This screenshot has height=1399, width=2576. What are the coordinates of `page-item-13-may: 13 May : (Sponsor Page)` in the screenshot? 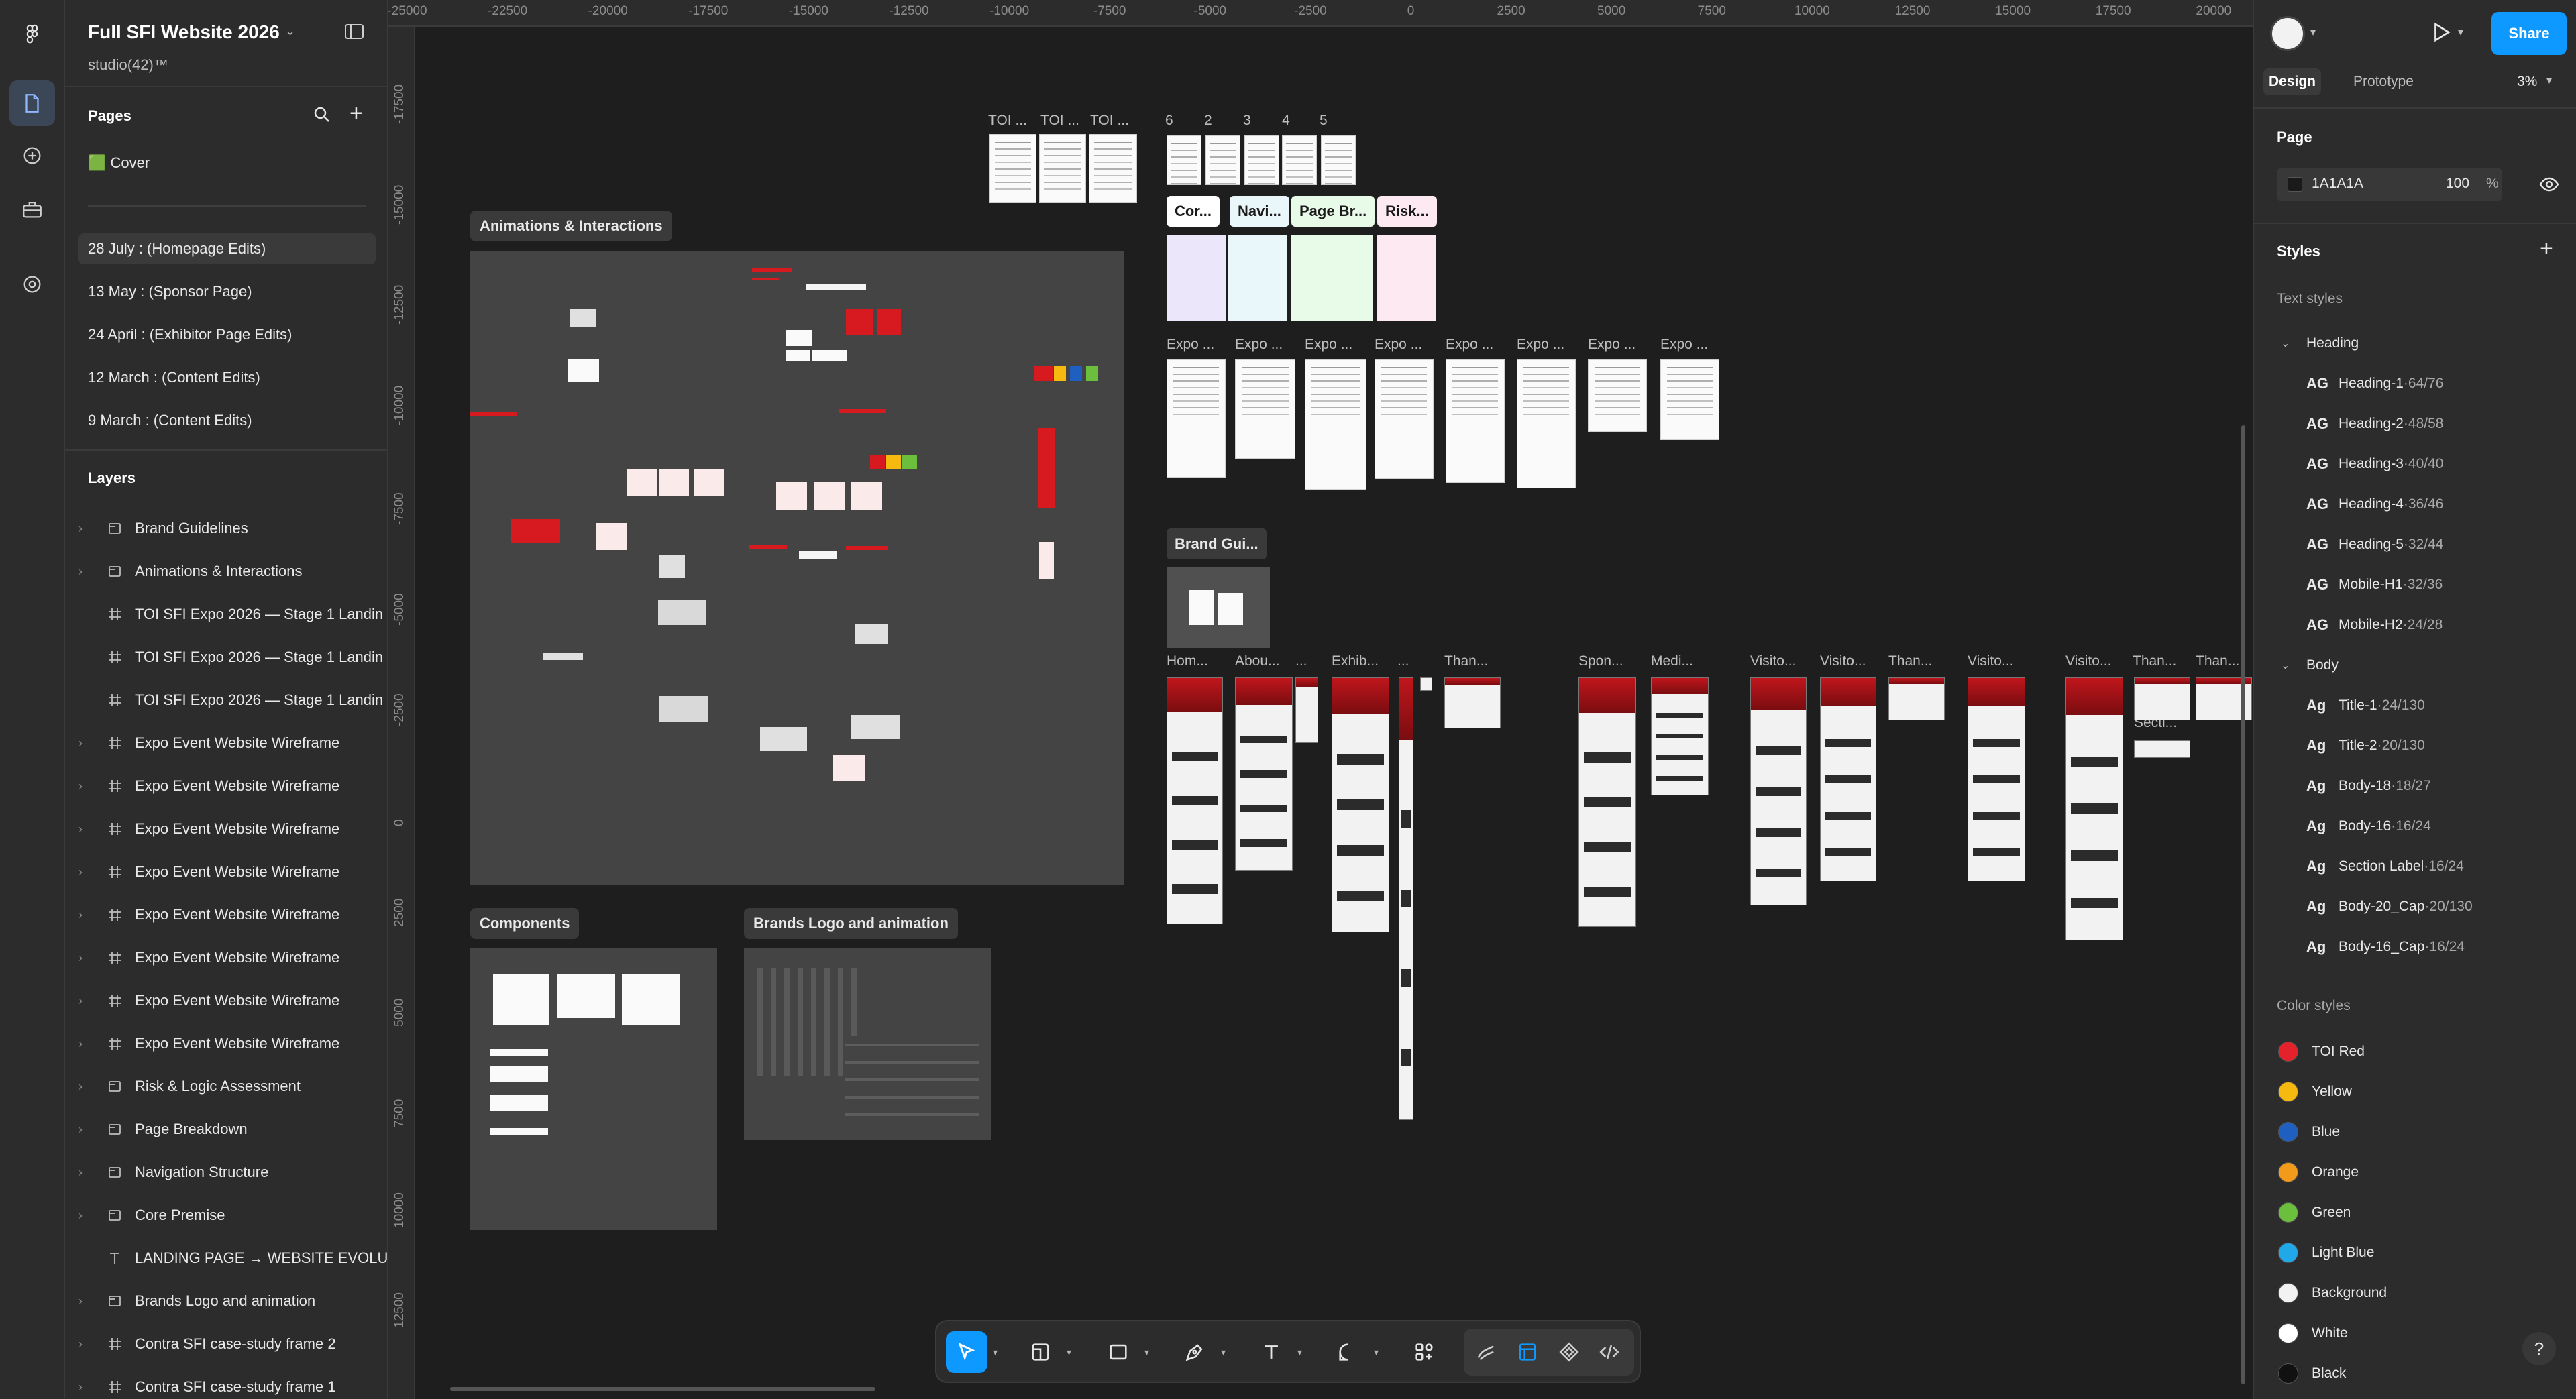 It's located at (227, 291).